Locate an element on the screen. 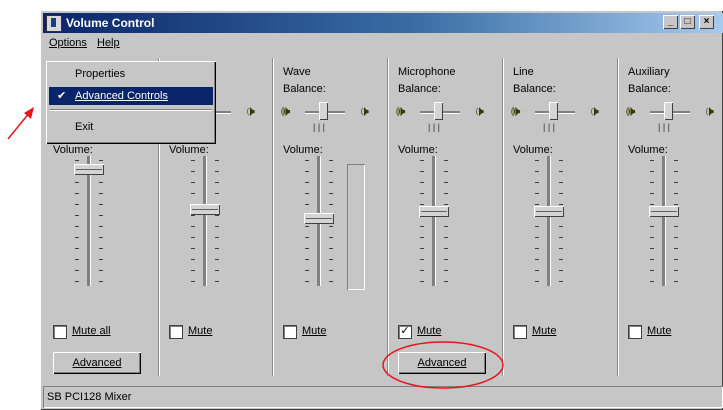 The width and height of the screenshot is (723, 410). annotation-highlight-circle is located at coordinates (443, 365).